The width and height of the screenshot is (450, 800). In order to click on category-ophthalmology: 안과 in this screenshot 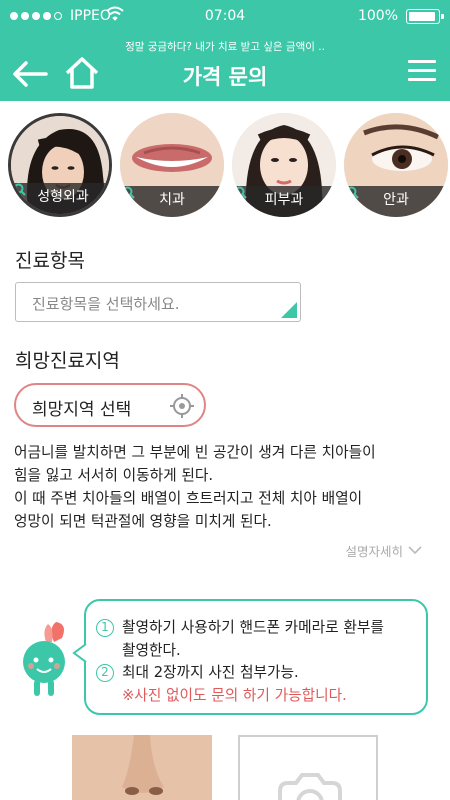, I will do `click(396, 165)`.